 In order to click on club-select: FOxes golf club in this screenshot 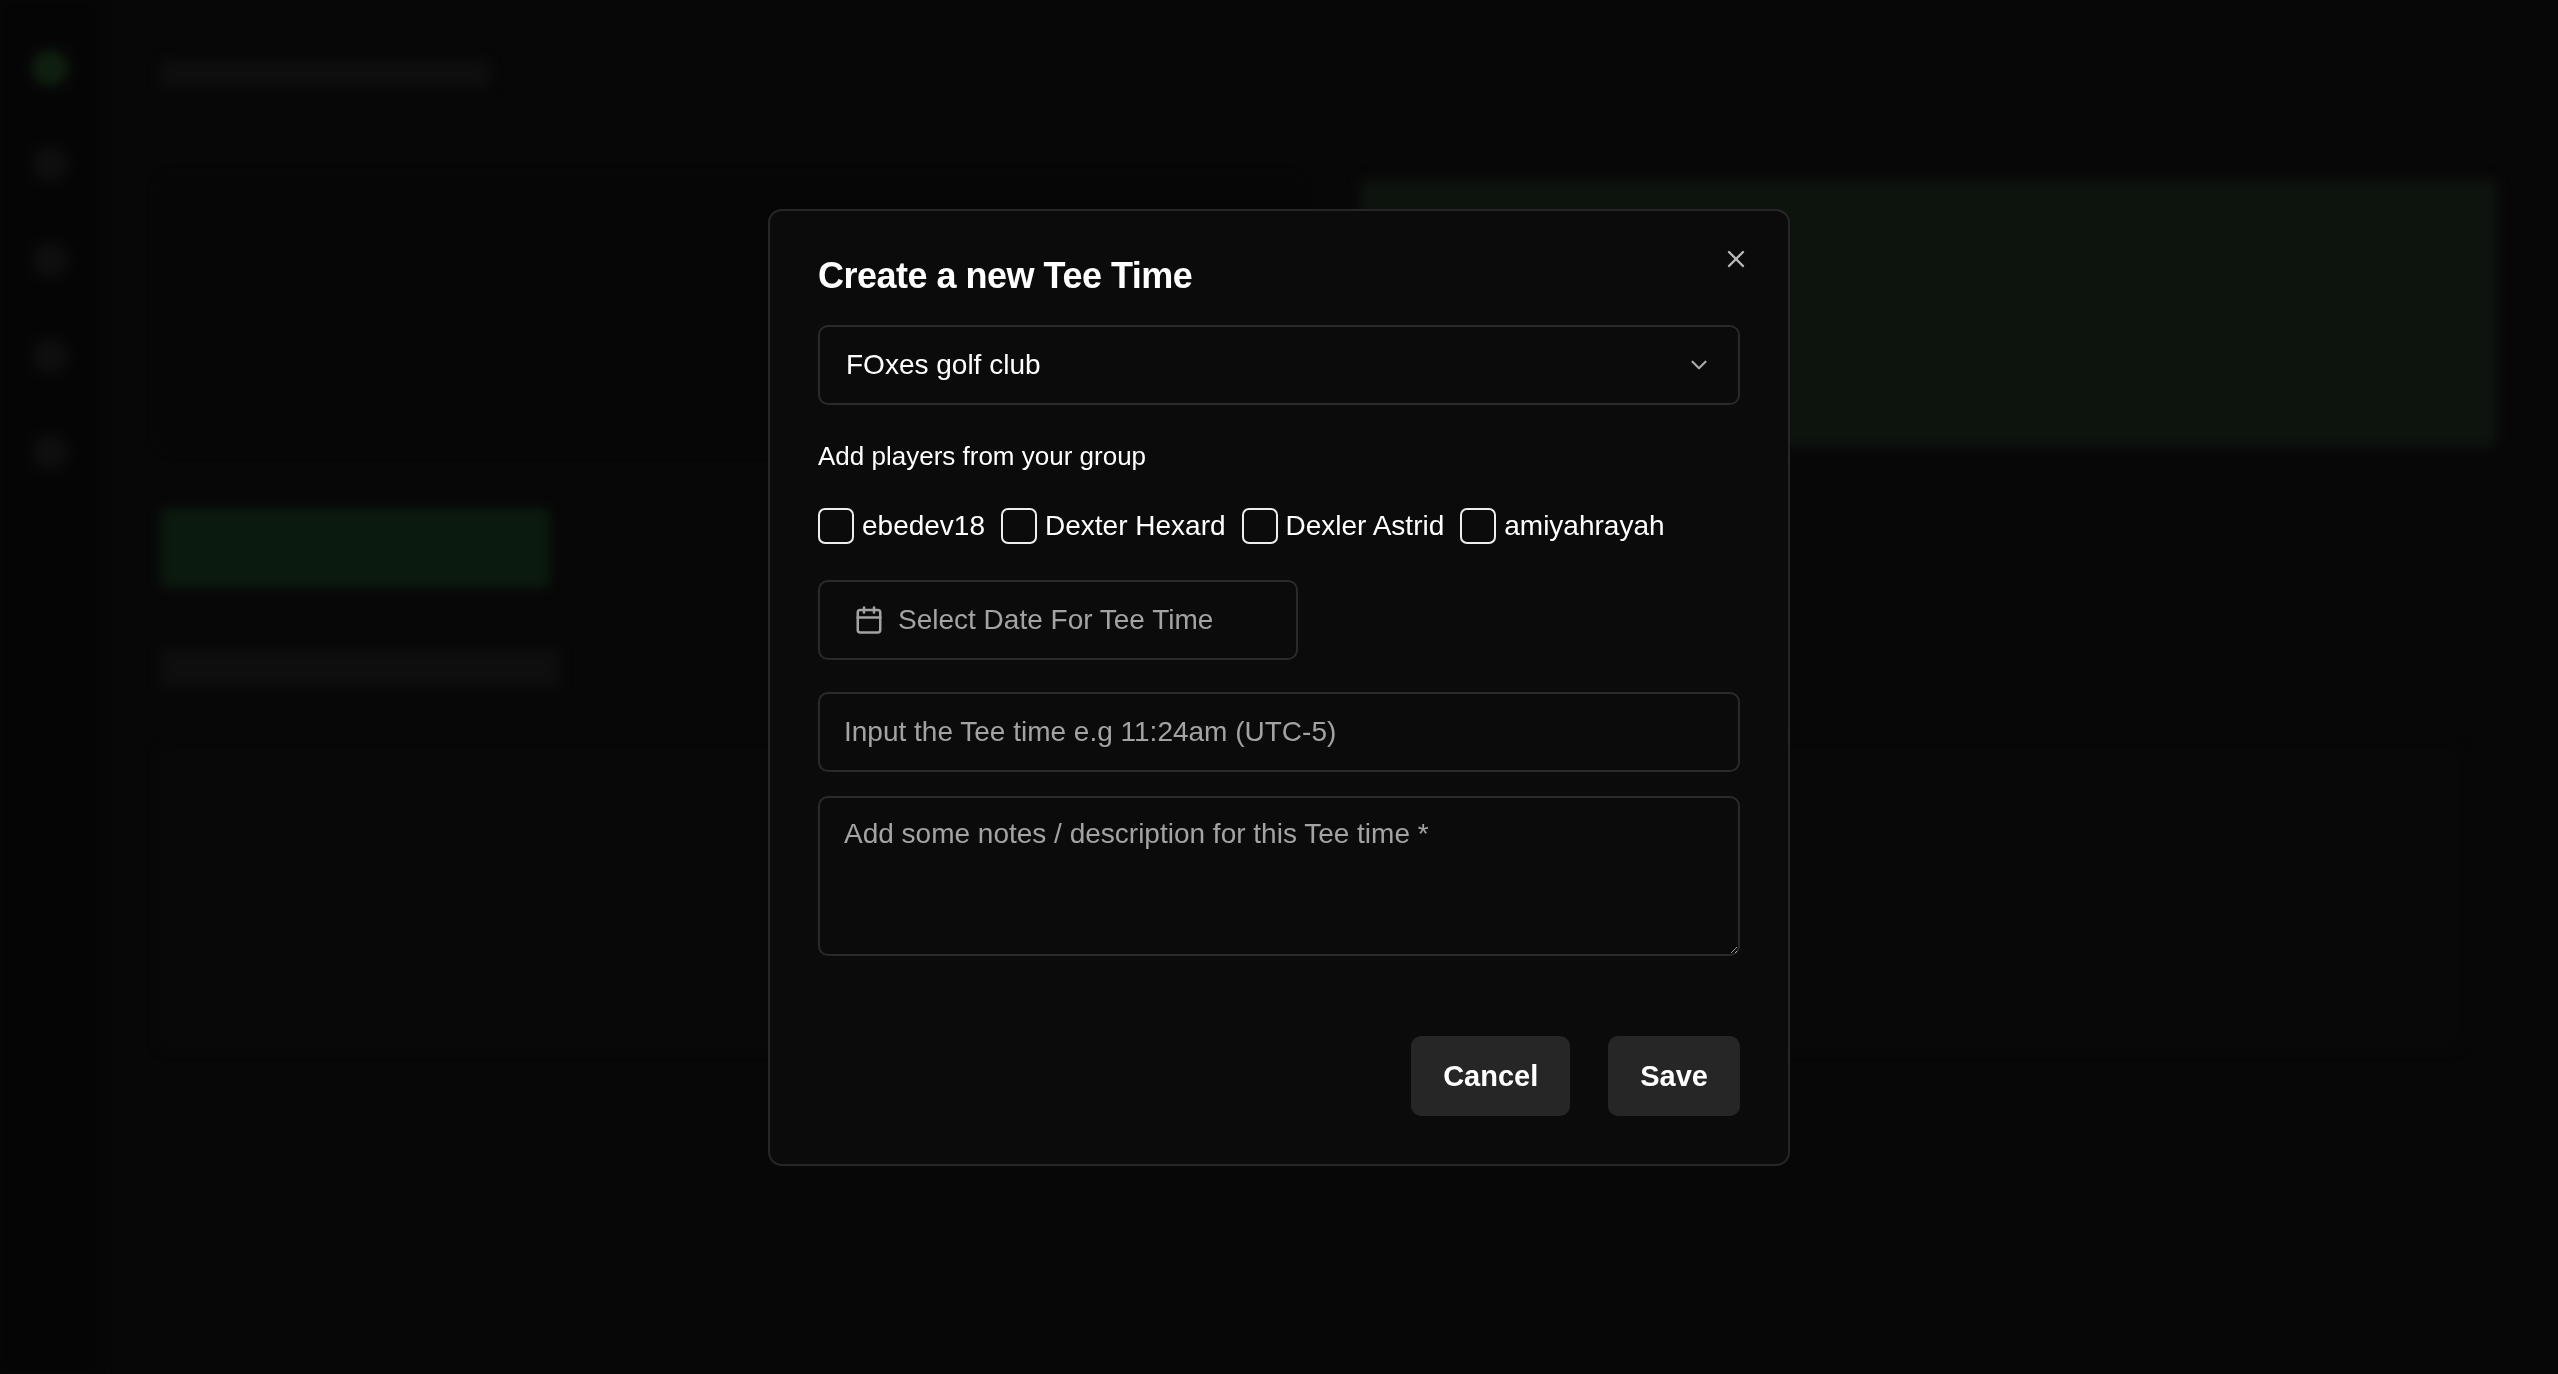, I will do `click(1279, 365)`.